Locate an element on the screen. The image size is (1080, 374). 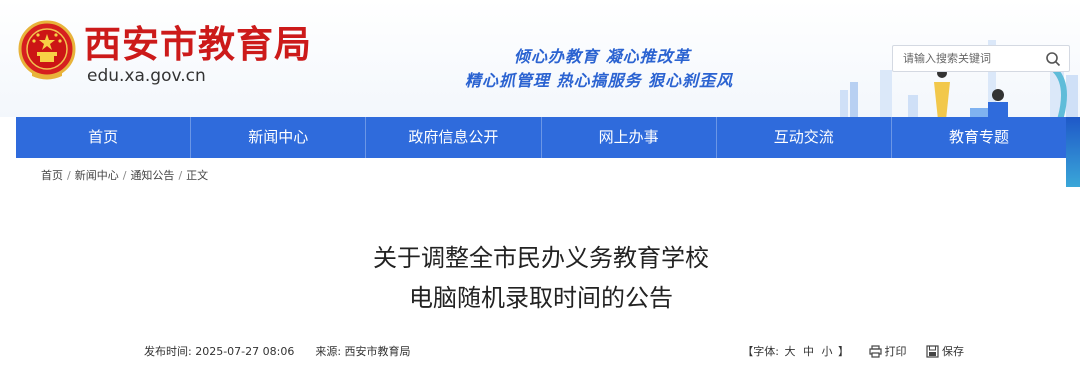
nav-item-news: 新闻中心 is located at coordinates (279, 137).